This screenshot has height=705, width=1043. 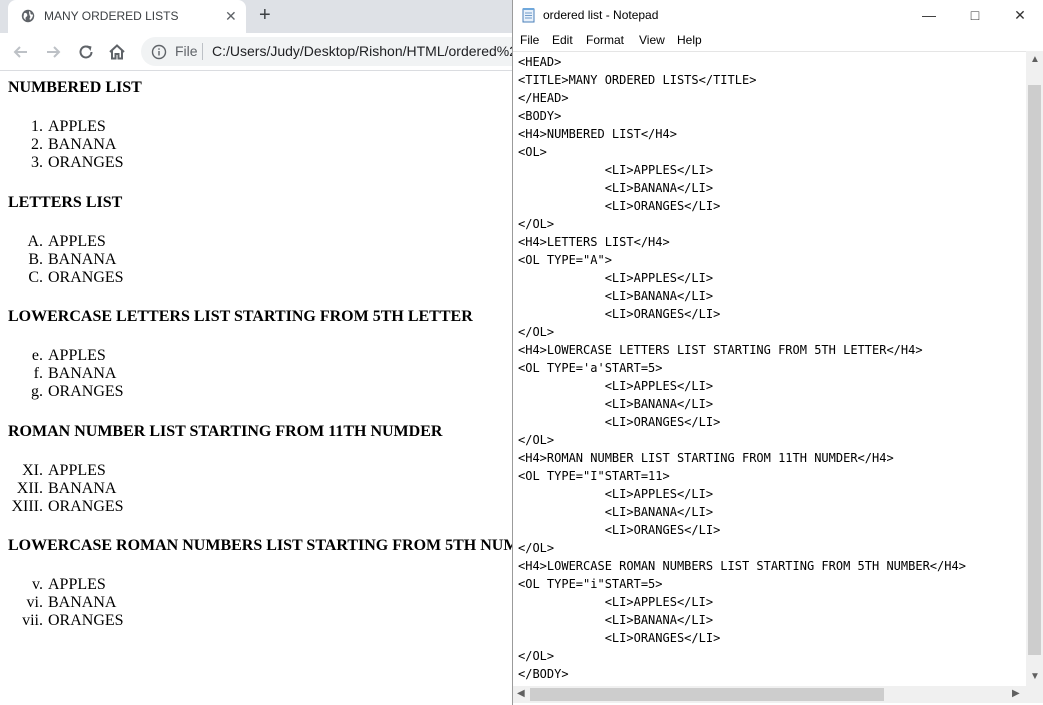 I want to click on menu-file: File, so click(x=529, y=40).